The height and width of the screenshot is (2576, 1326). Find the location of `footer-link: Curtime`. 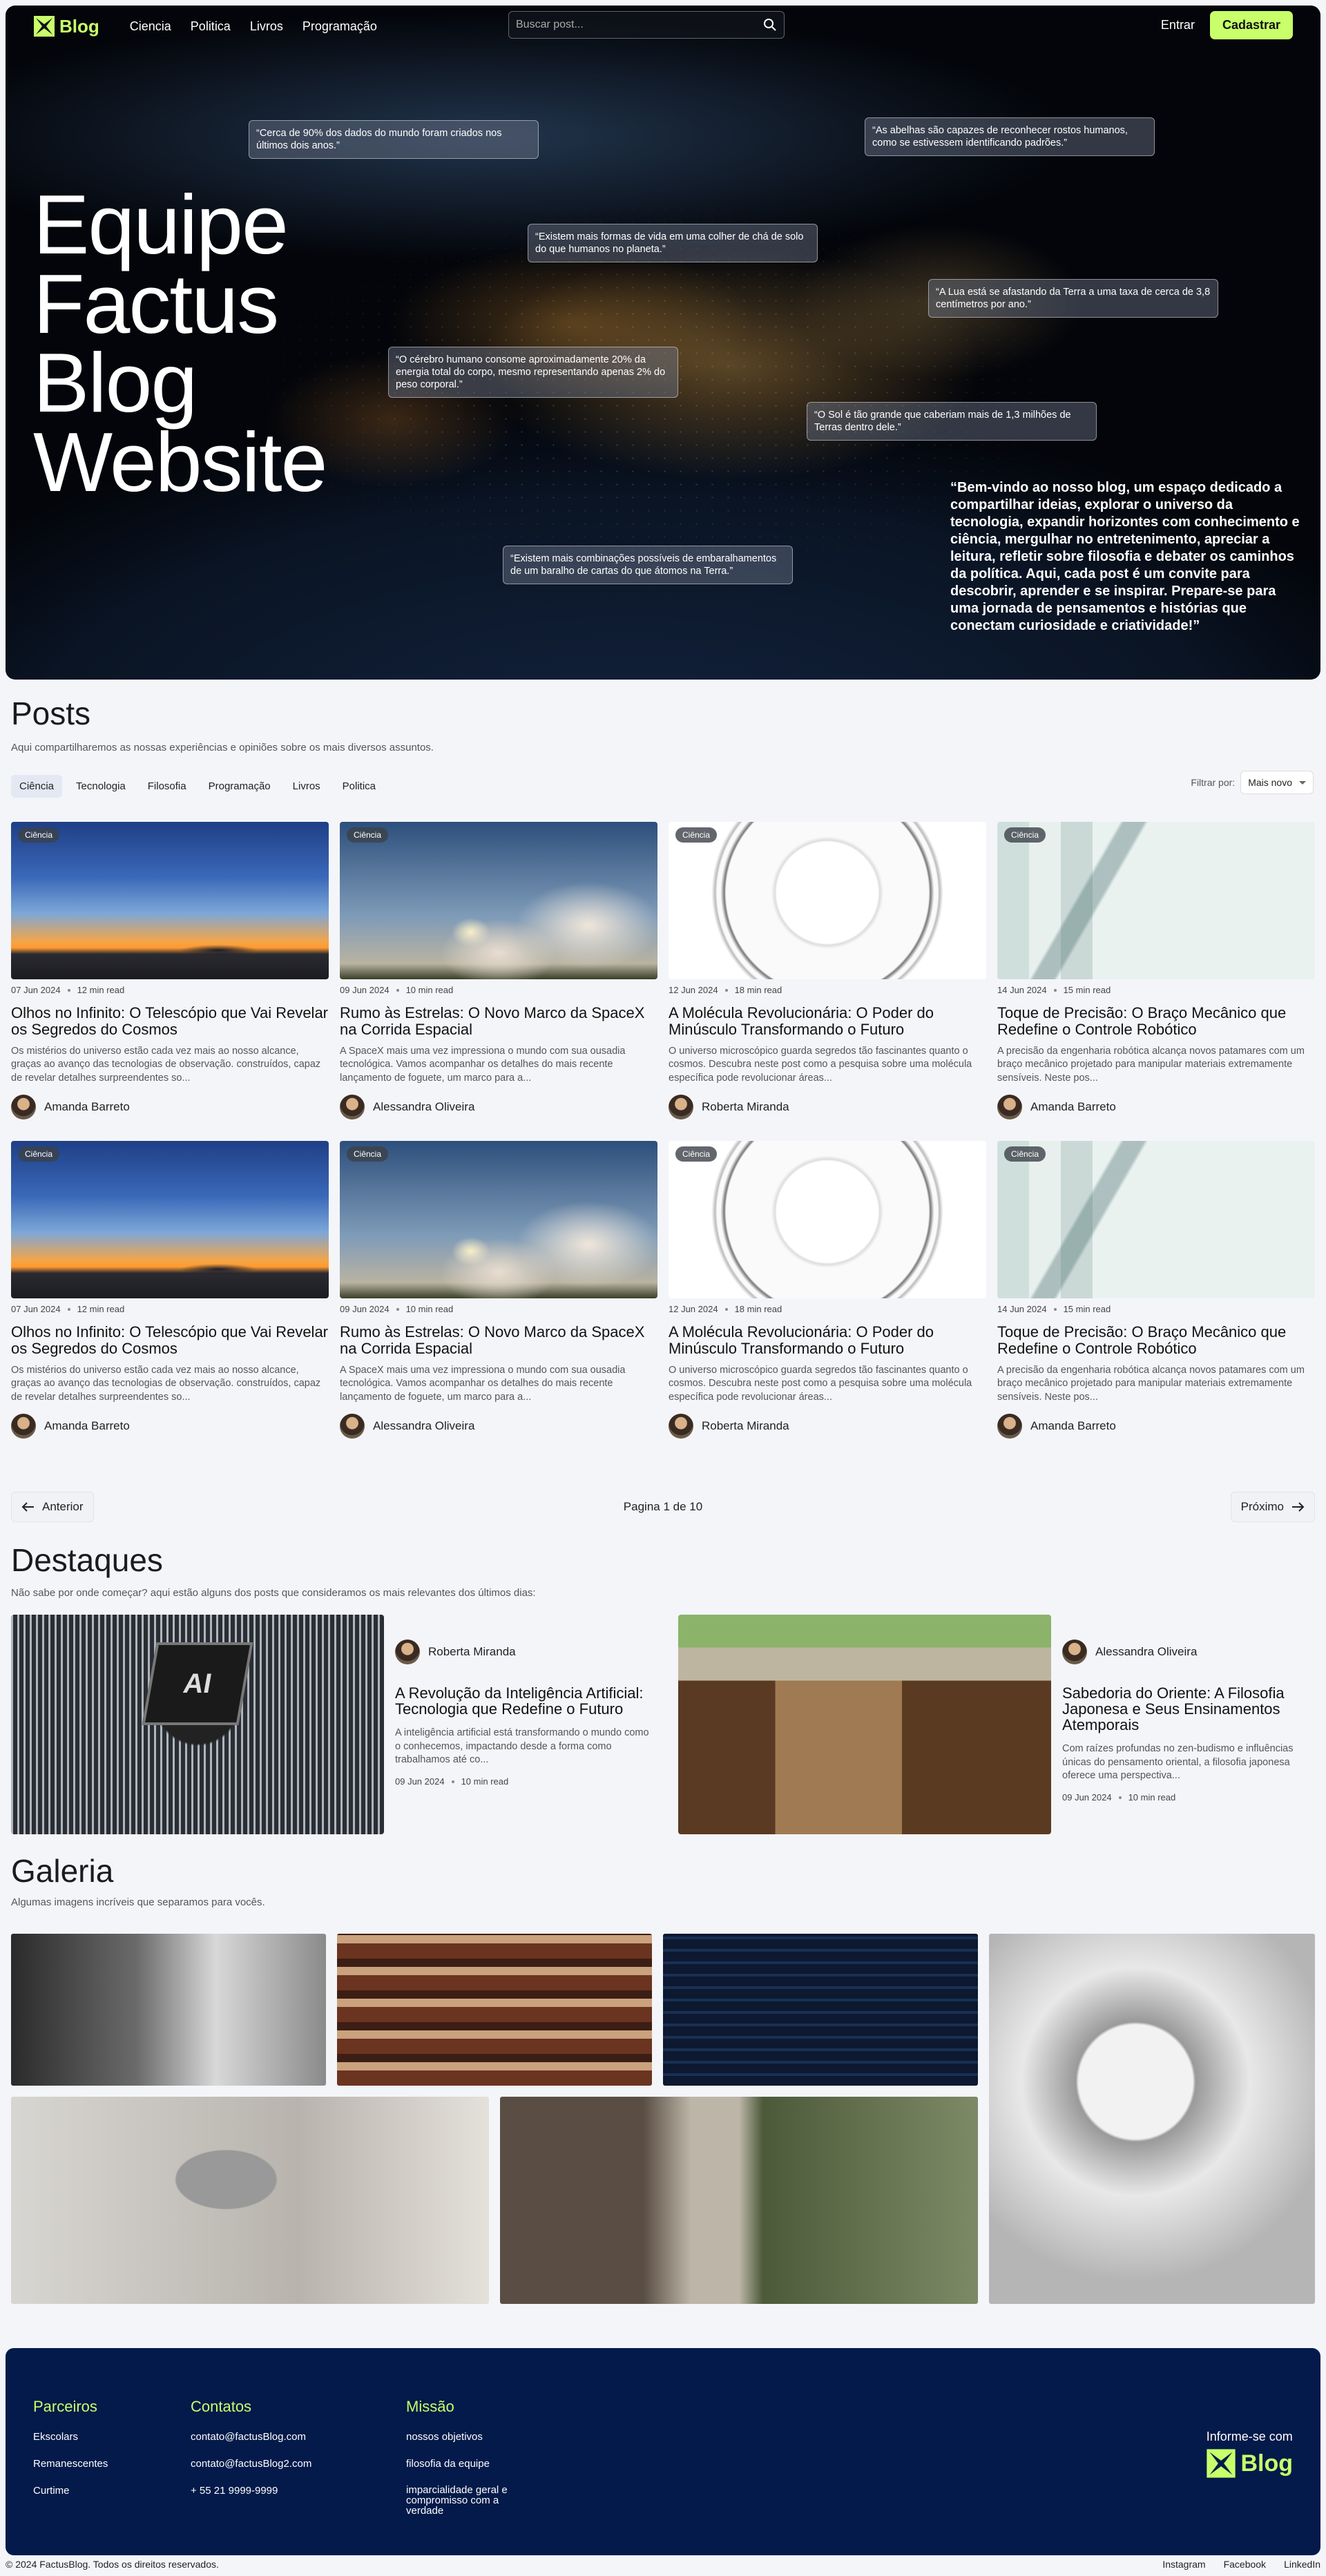

footer-link: Curtime is located at coordinates (70, 2491).